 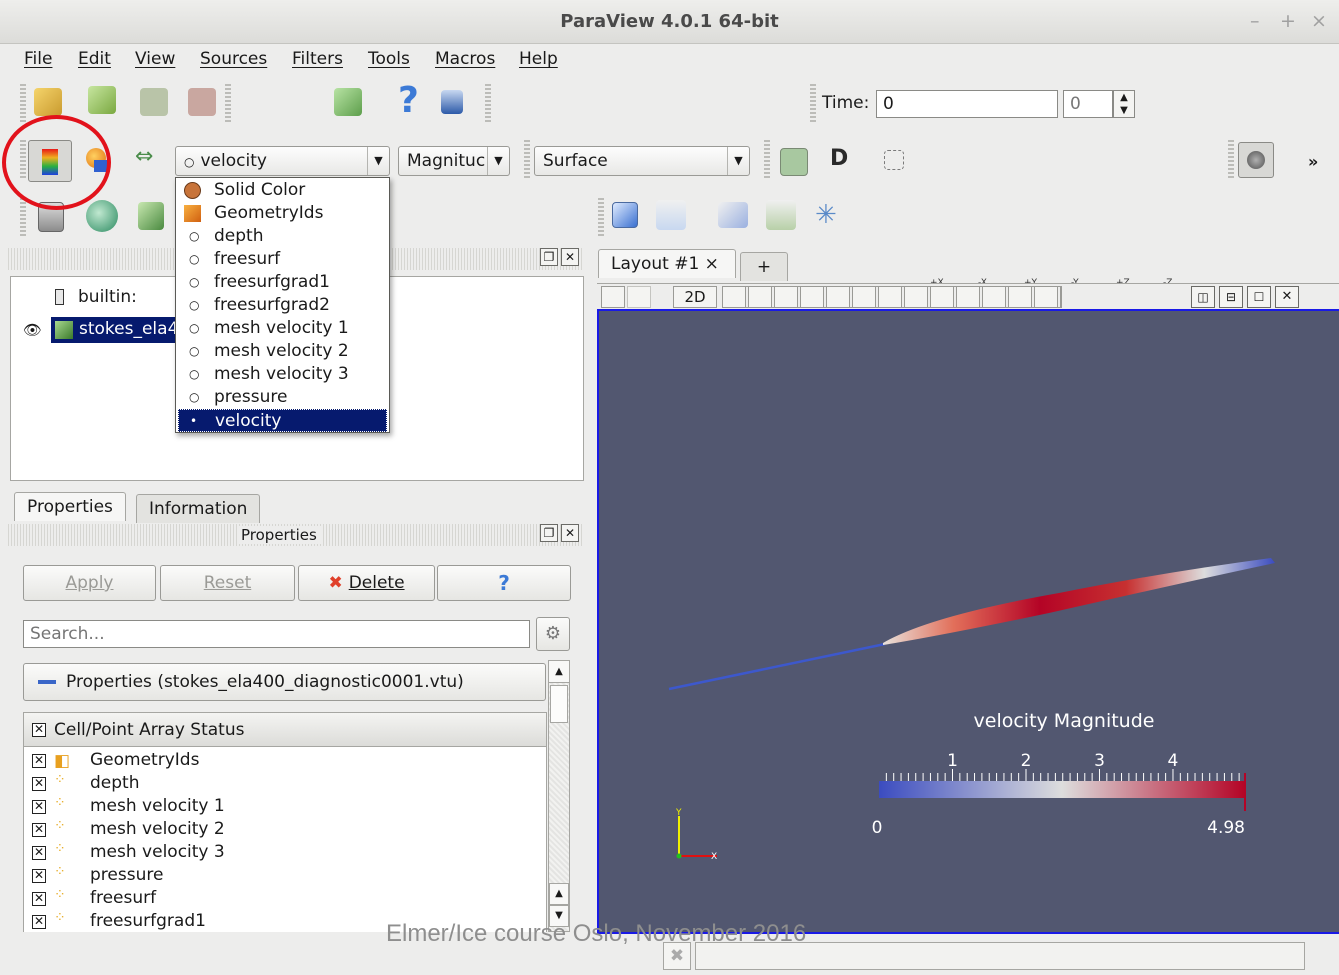 What do you see at coordinates (285, 898) in the screenshot?
I see `list-item: ✕ ⁘ freesurf` at bounding box center [285, 898].